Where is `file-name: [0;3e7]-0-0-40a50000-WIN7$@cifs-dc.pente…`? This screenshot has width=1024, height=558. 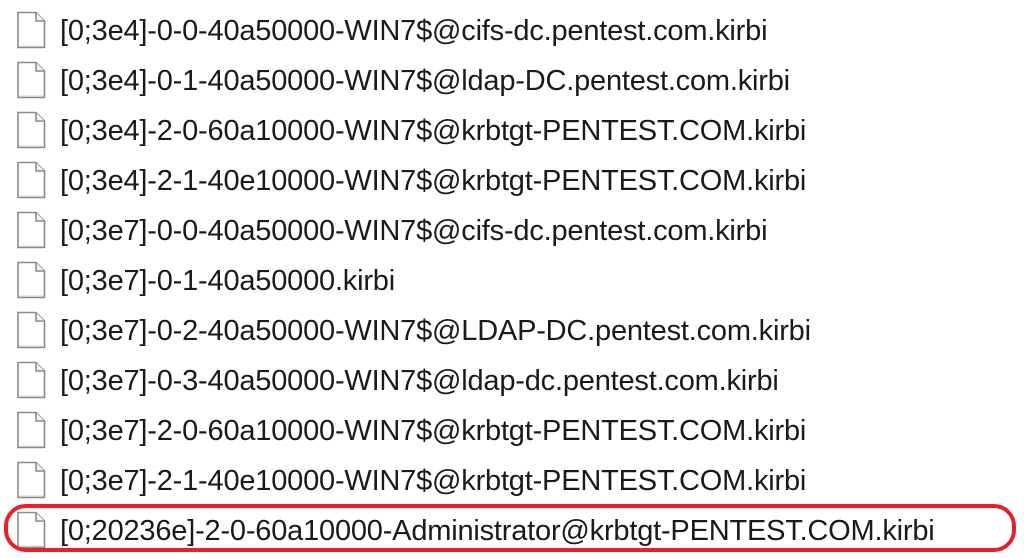
file-name: [0;3e7]-0-0-40a50000-WIN7$@cifs-dc.pente… is located at coordinates (414, 231).